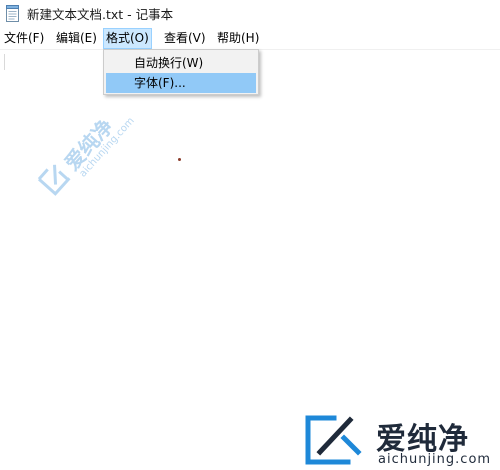 The width and height of the screenshot is (500, 470). What do you see at coordinates (435, 459) in the screenshot?
I see `watermark-corner-url: aichunjing.com` at bounding box center [435, 459].